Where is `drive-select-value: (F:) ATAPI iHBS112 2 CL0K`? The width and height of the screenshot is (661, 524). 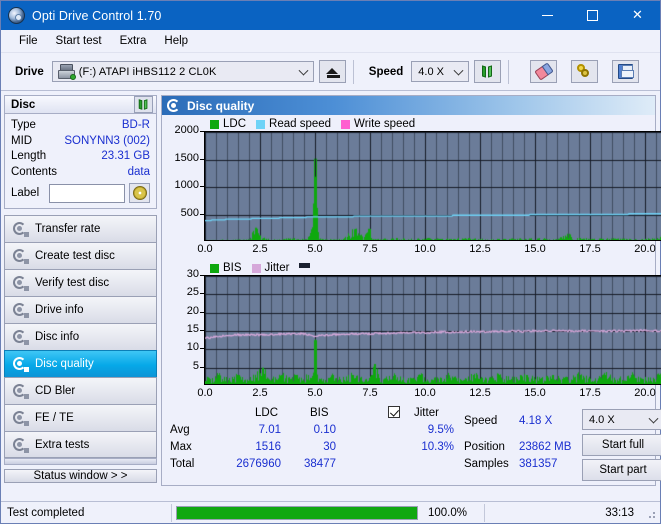
drive-select-value: (F:) ATAPI iHBS112 2 CL0K is located at coordinates (147, 71).